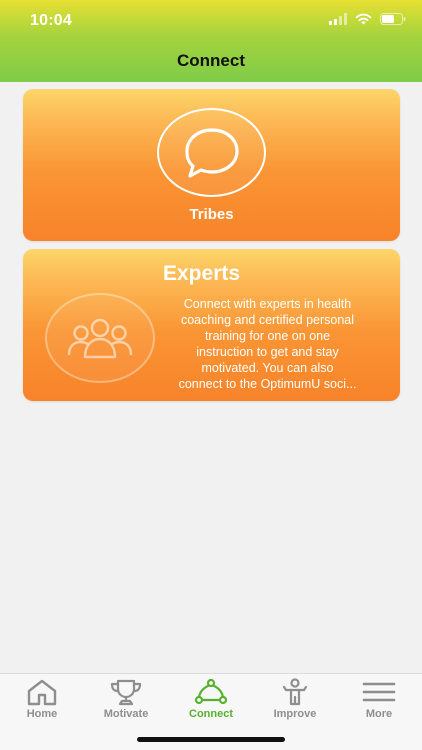 The image size is (422, 750). Describe the element at coordinates (126, 714) in the screenshot. I see `tab-label: Motivate` at that location.